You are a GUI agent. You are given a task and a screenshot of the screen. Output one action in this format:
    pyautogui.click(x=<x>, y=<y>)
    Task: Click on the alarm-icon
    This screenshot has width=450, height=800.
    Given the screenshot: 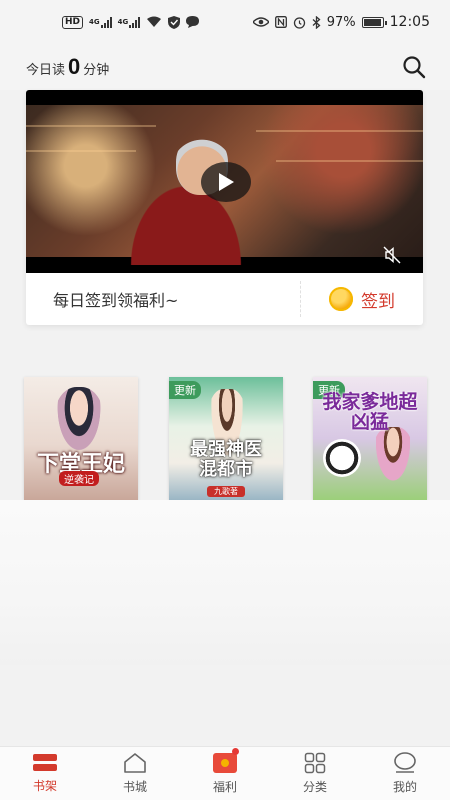 What is the action you would take?
    pyautogui.click(x=299, y=22)
    